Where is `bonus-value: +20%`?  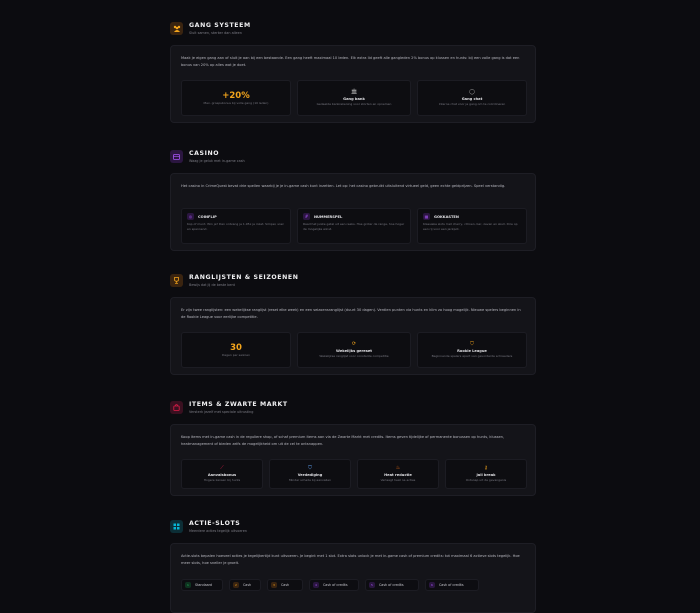
bonus-value: +20% is located at coordinates (236, 95).